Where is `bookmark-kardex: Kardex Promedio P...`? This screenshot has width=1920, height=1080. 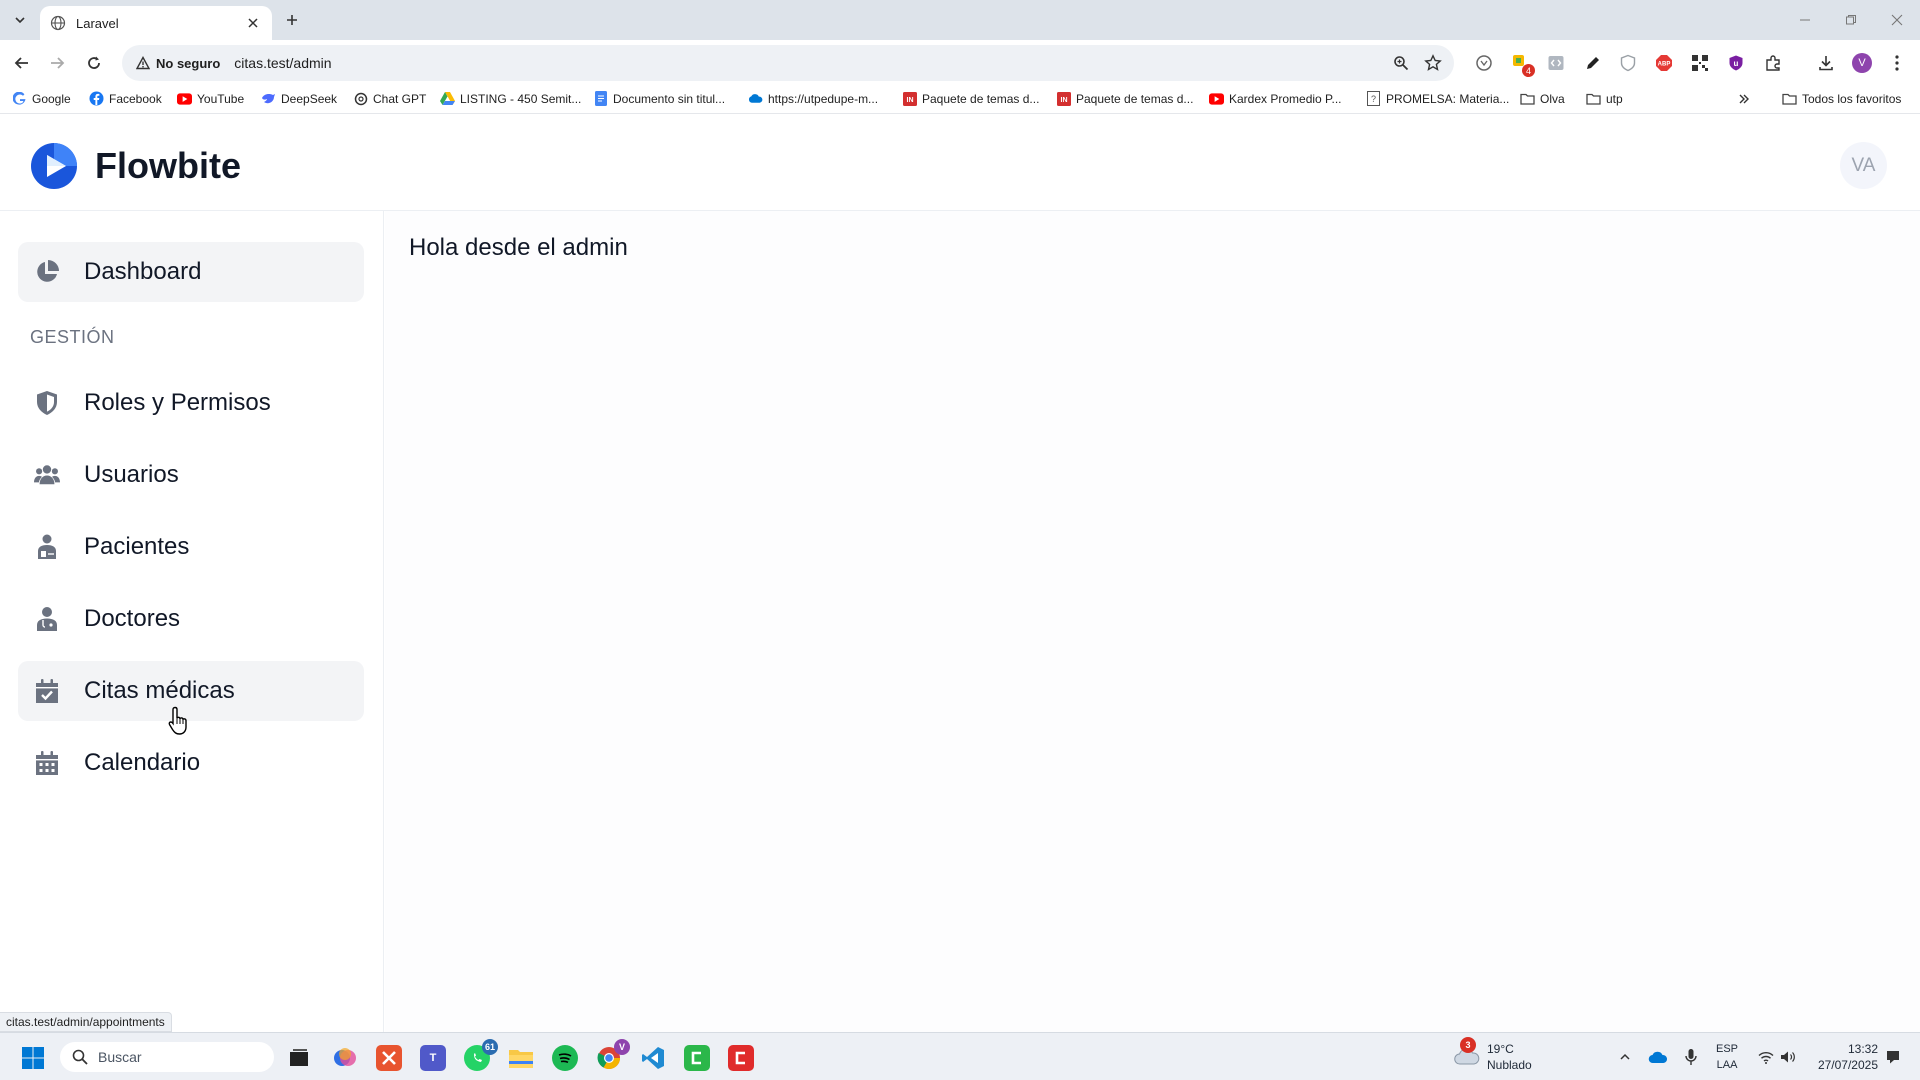
bookmark-kardex: Kardex Promedio P... is located at coordinates (1275, 98).